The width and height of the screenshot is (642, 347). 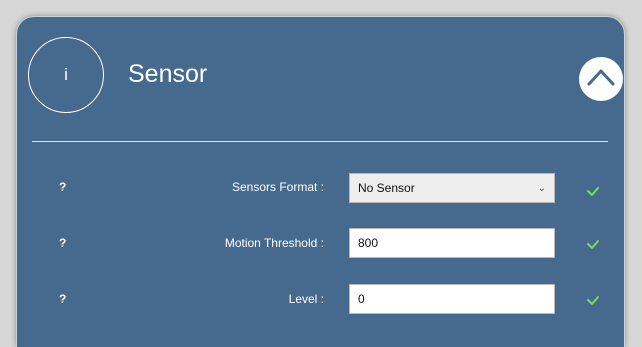 What do you see at coordinates (368, 243) in the screenshot?
I see `motion-threshold-value: 800` at bounding box center [368, 243].